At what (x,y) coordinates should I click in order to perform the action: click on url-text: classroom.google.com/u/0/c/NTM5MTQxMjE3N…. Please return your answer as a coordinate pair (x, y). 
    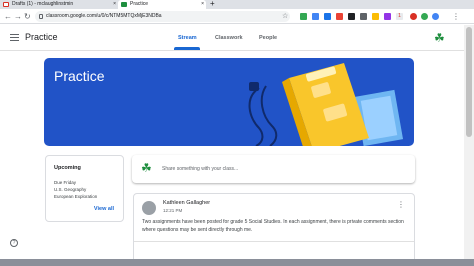
    Looking at the image, I should click on (104, 16).